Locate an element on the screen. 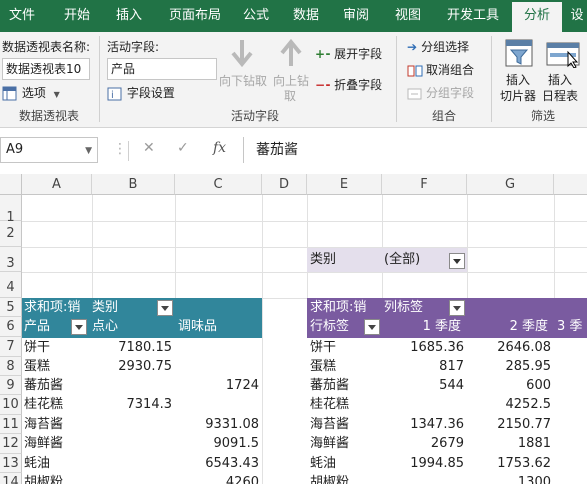 This screenshot has width=587, height=484. name-box: A9 ▼ is located at coordinates (49, 150).